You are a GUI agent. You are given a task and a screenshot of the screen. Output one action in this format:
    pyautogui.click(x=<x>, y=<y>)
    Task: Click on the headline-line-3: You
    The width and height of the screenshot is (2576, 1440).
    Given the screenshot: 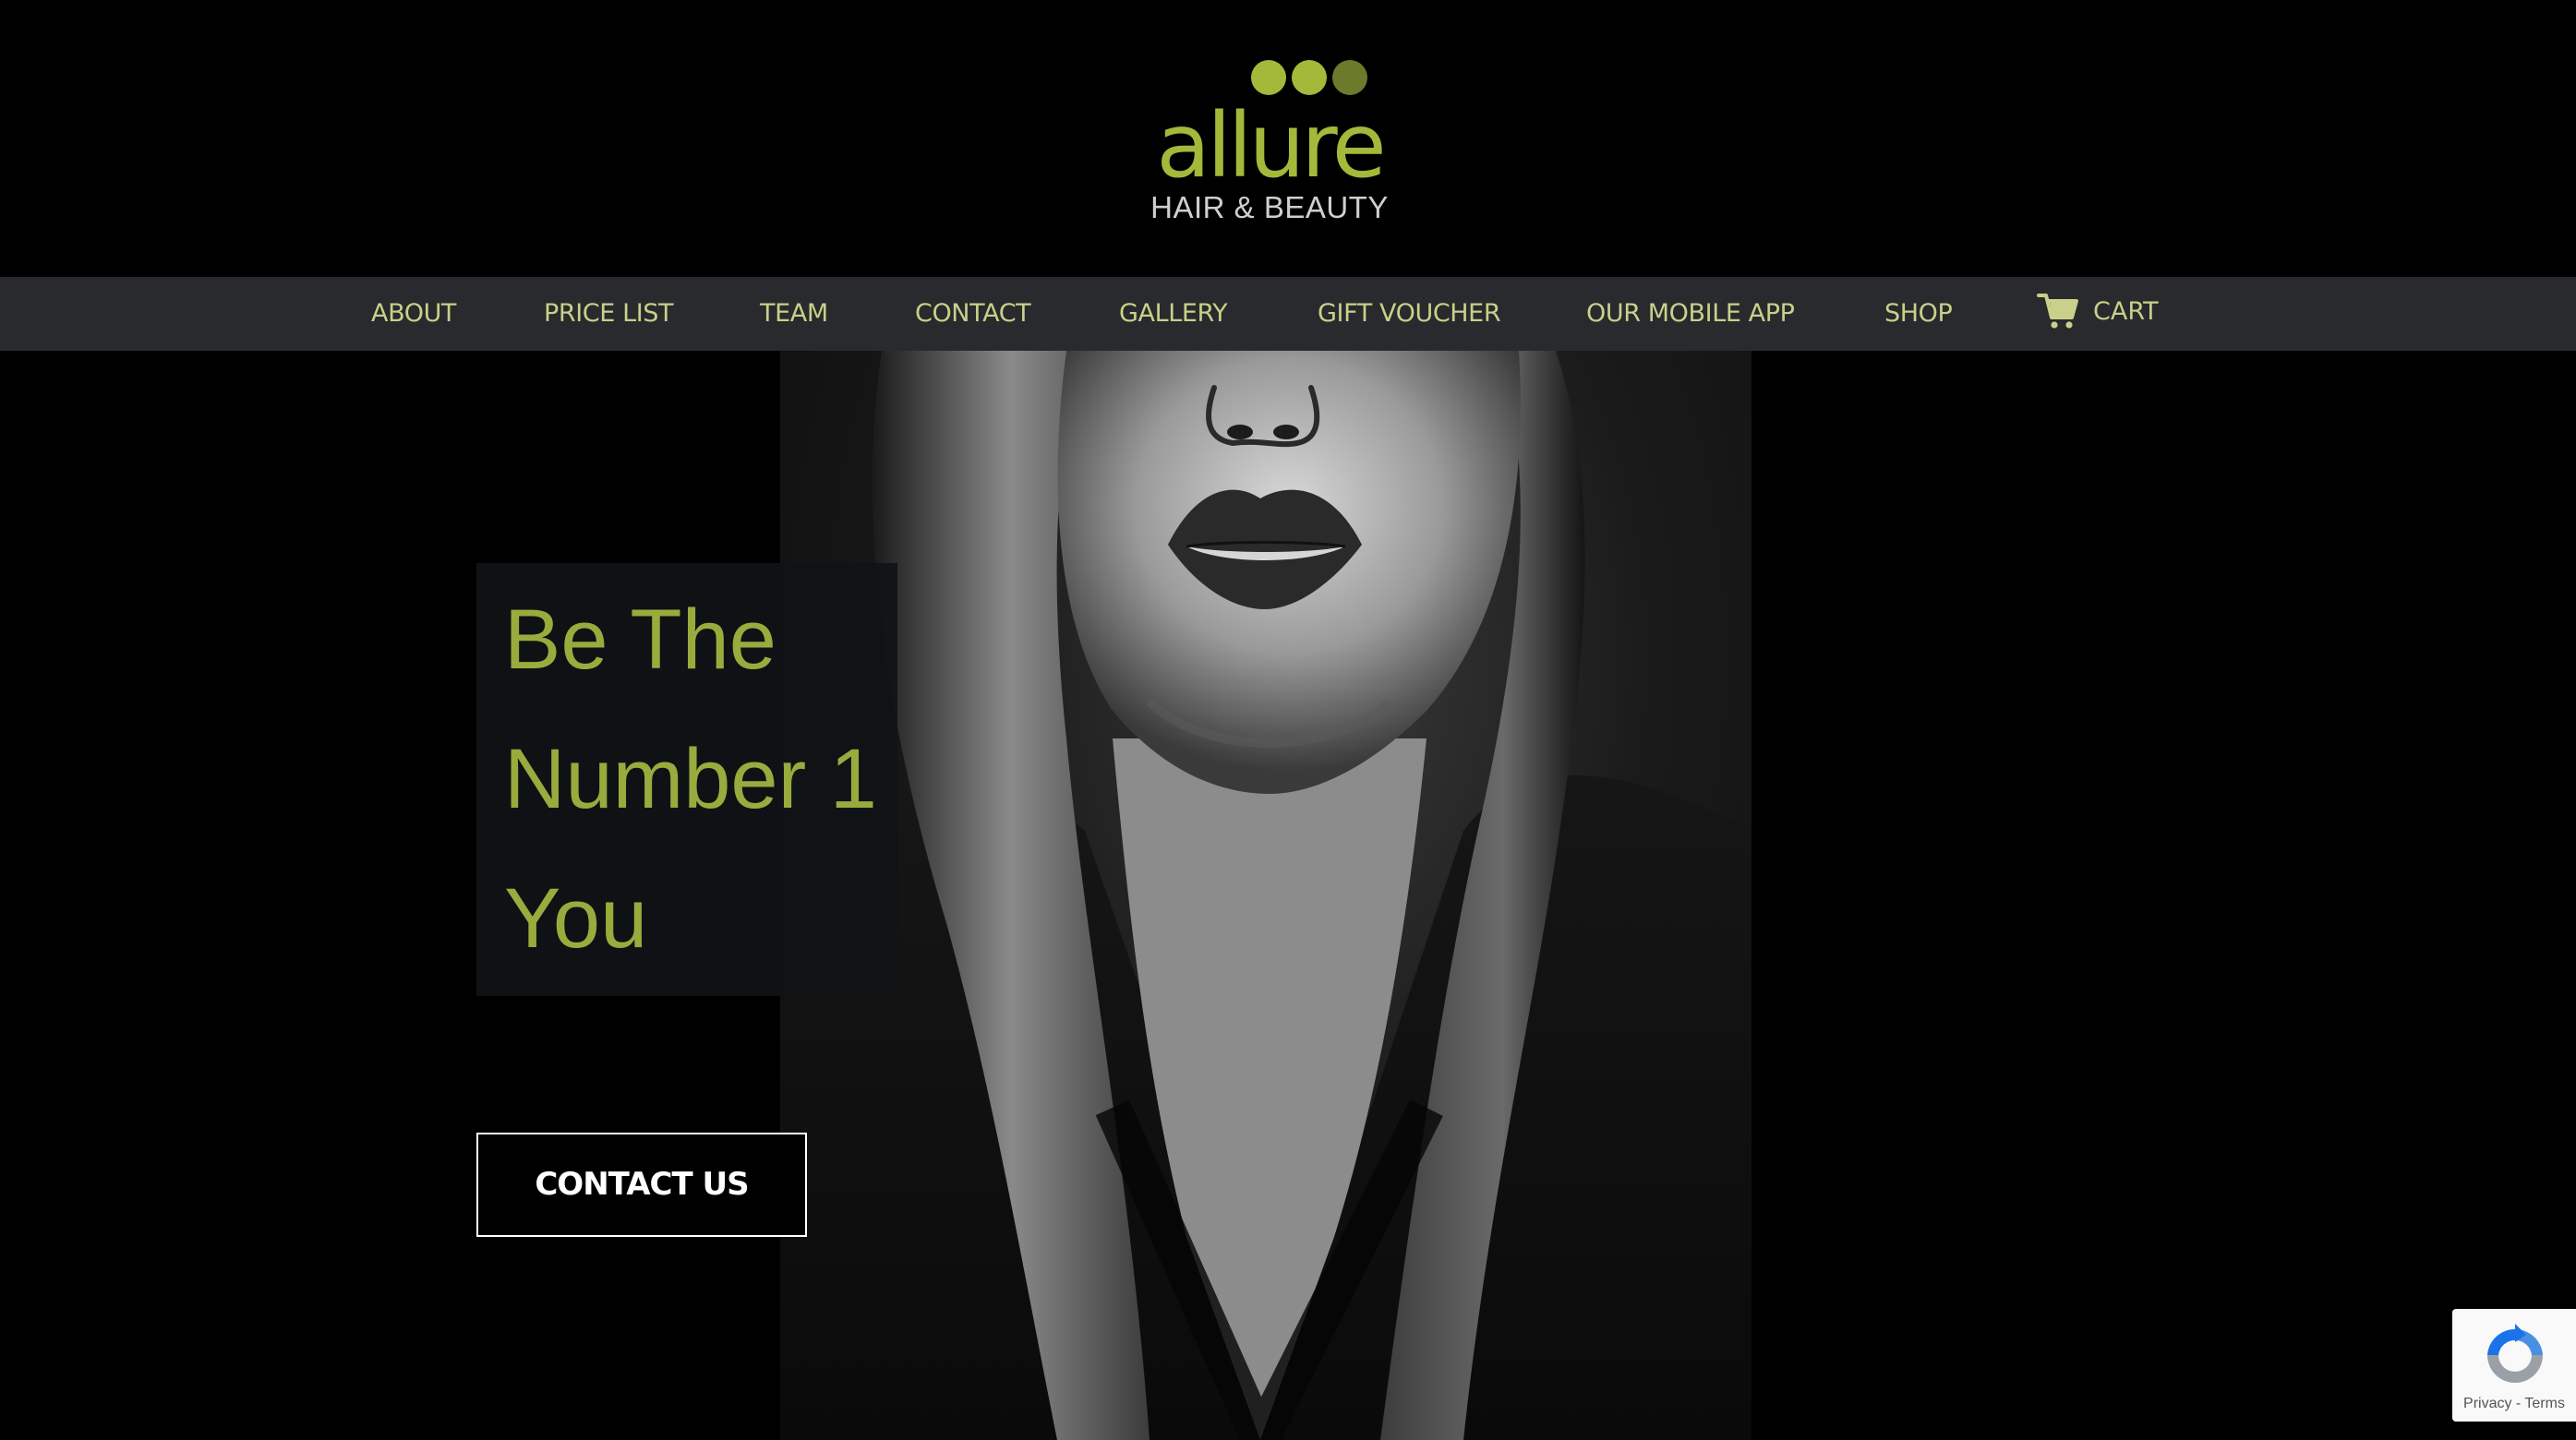 What is the action you would take?
    pyautogui.click(x=576, y=918)
    